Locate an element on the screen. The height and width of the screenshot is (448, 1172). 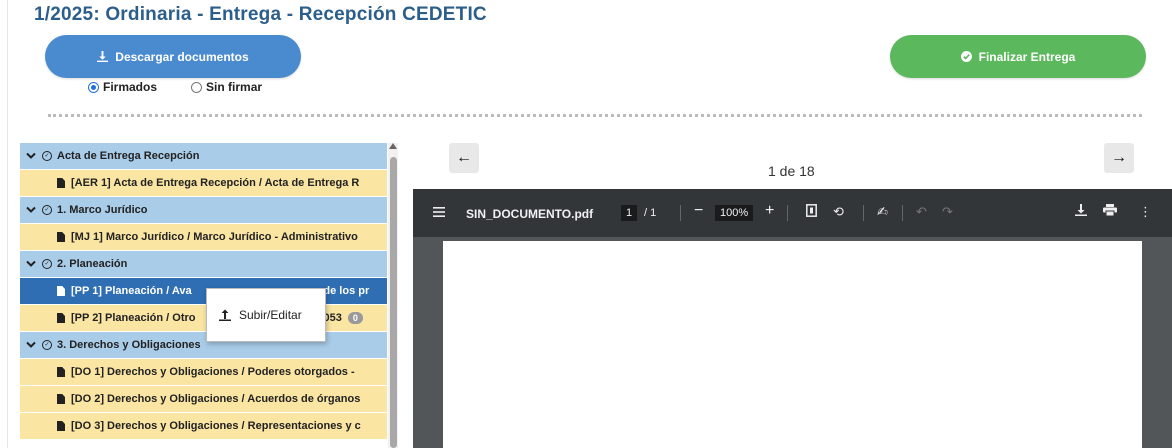
download-documents-button: Descargar documentos is located at coordinates (173, 56).